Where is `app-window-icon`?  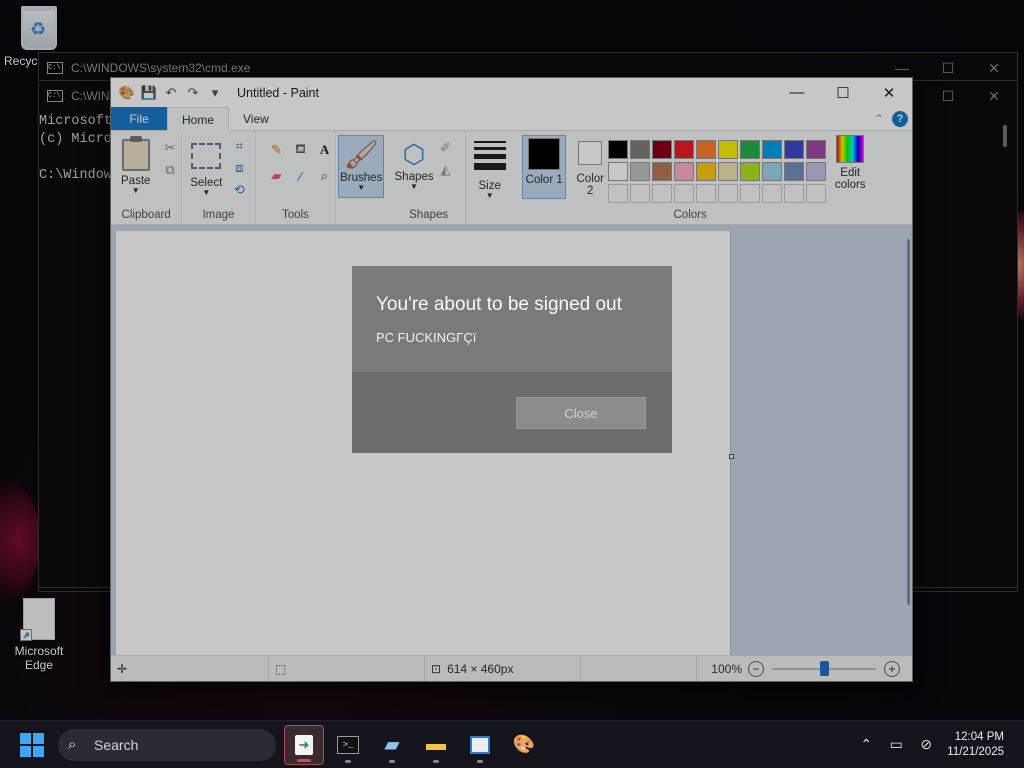 app-window-icon is located at coordinates (480, 744).